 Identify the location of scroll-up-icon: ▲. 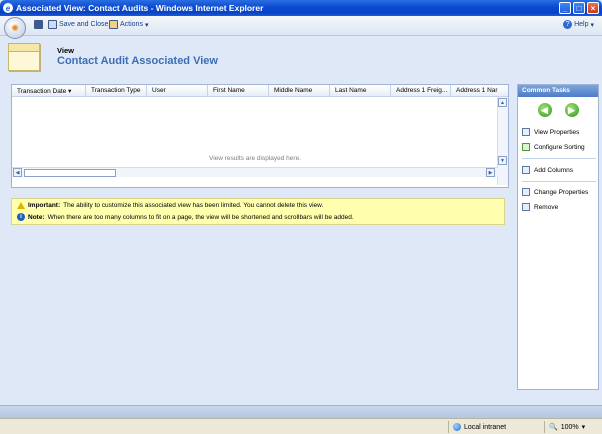
(502, 102).